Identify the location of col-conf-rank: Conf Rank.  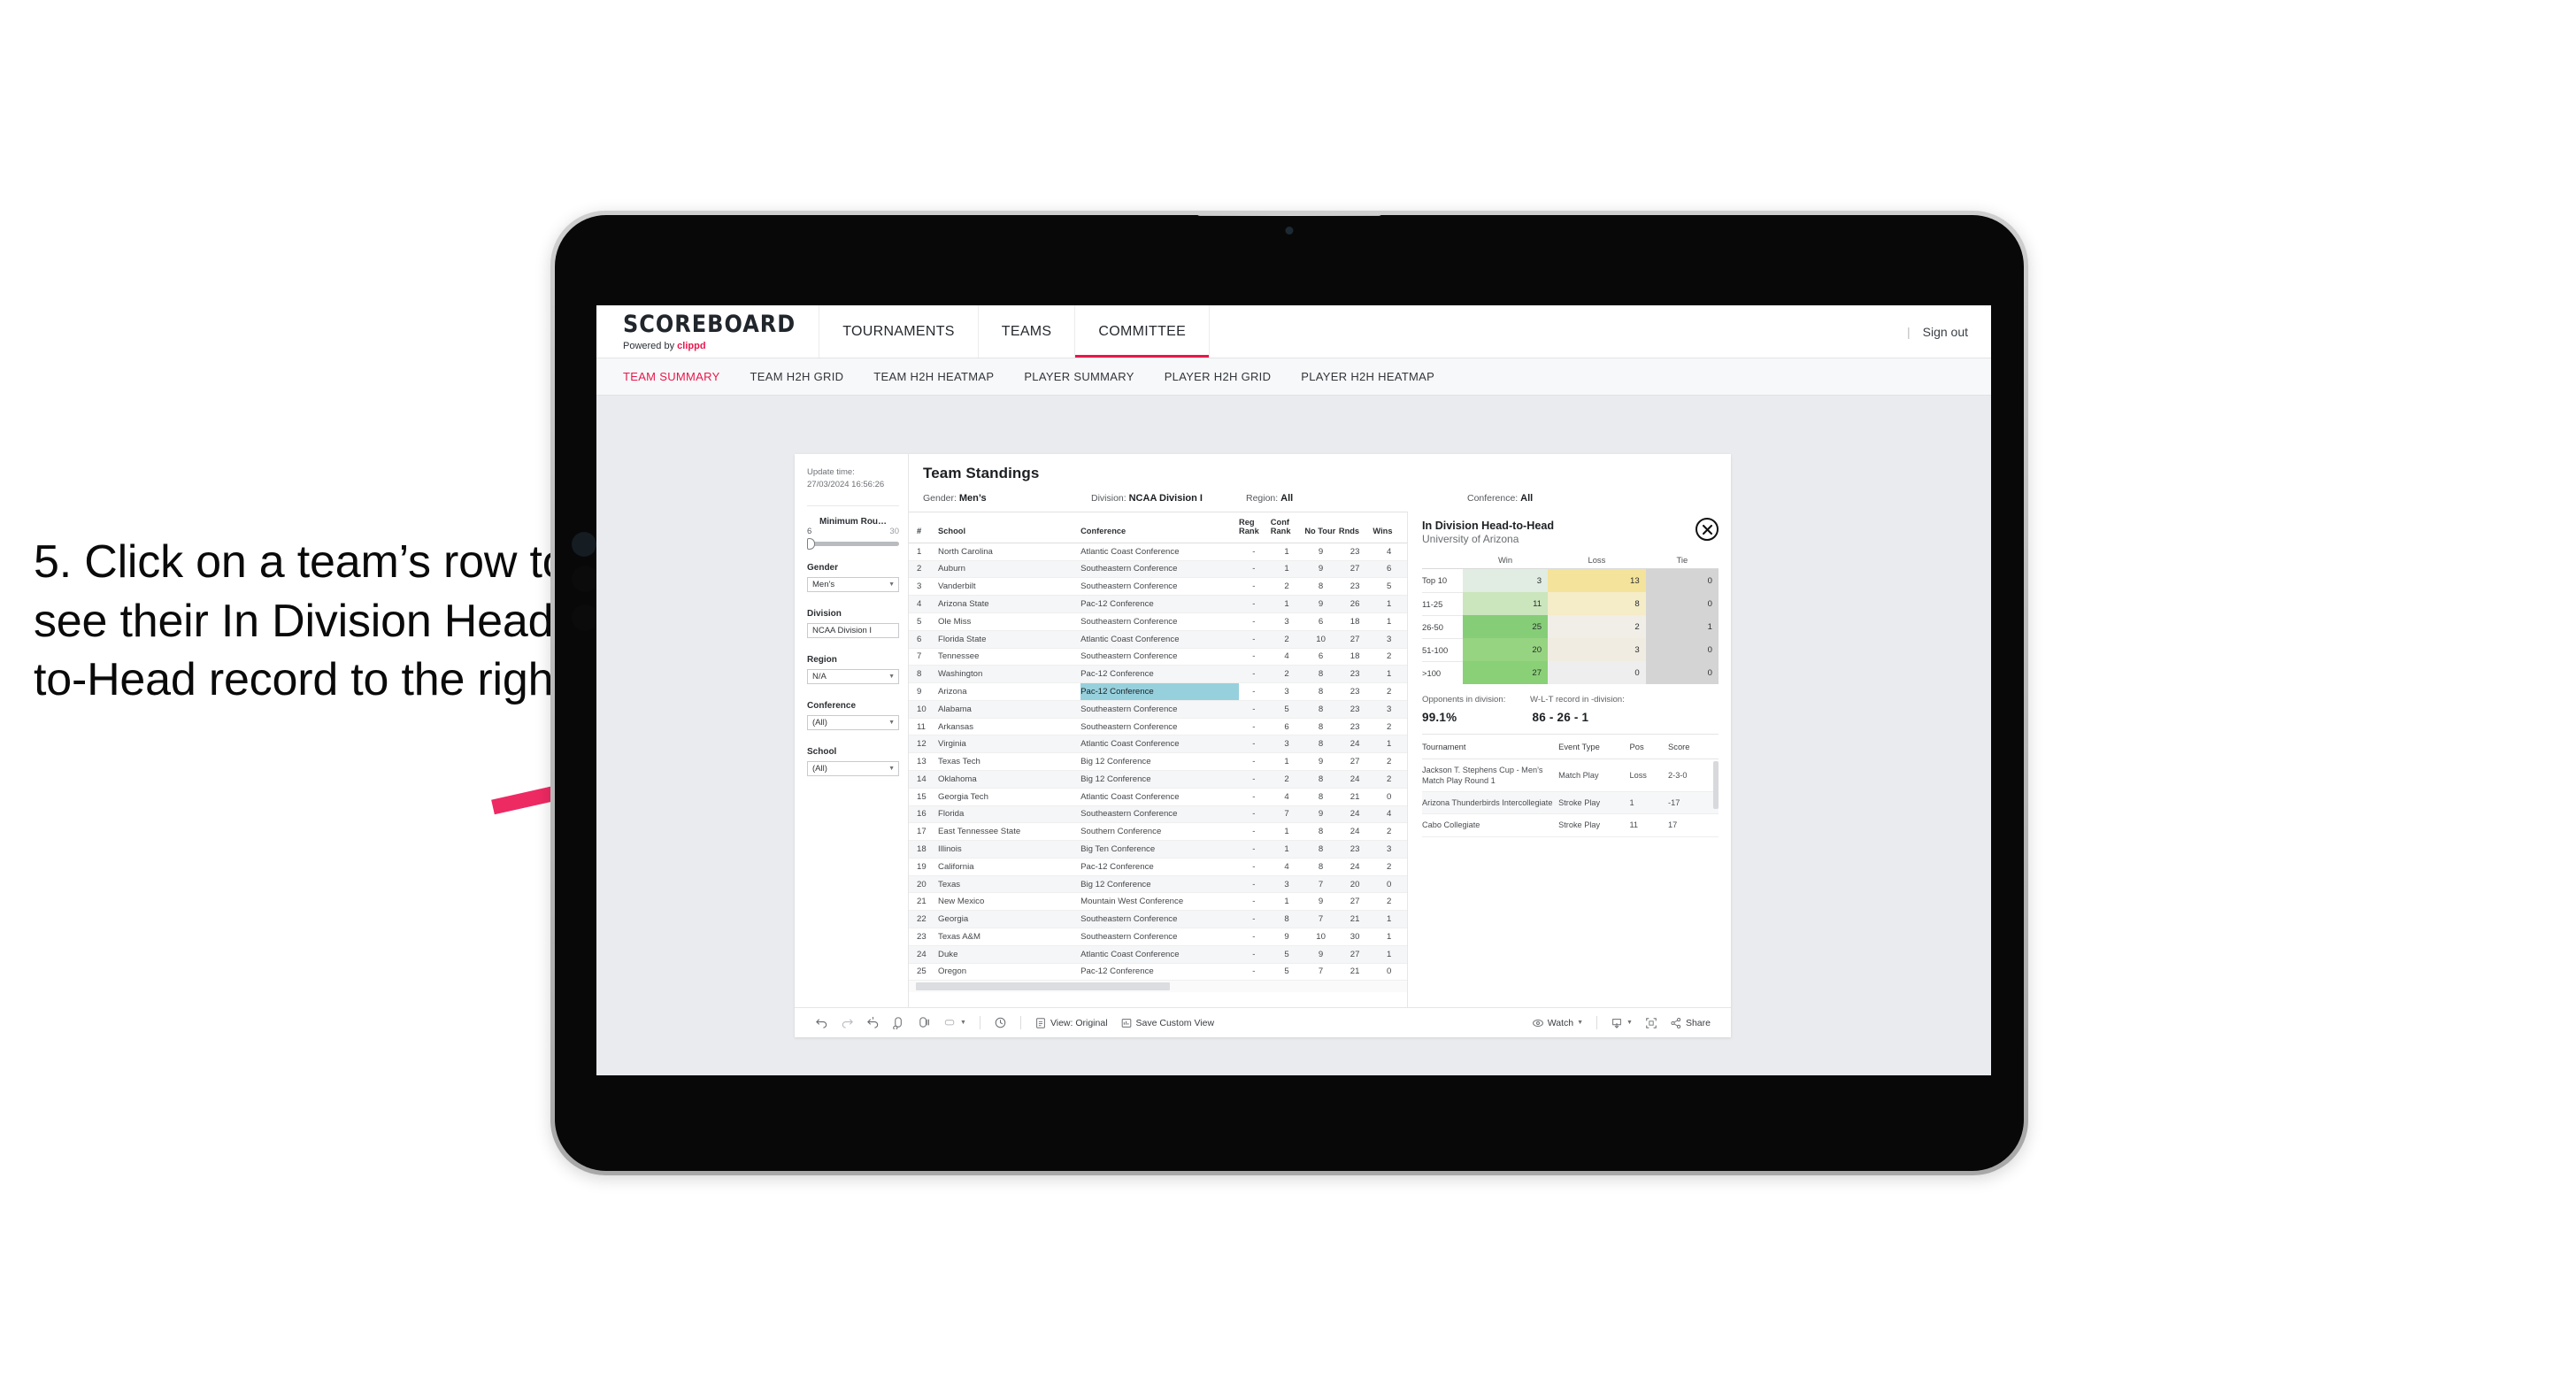
(1287, 527).